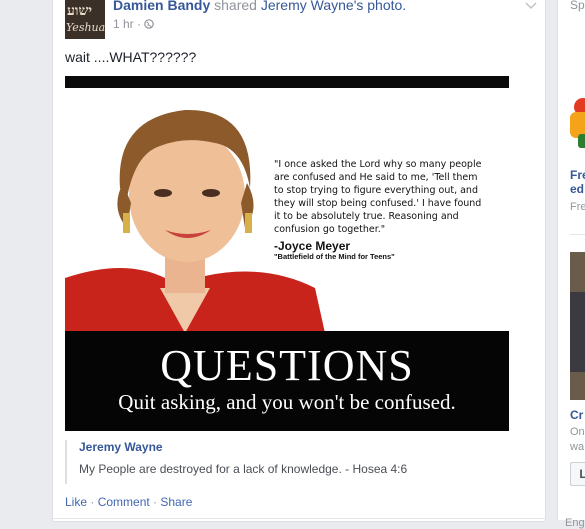  I want to click on sidebar-ad-image, so click(577, 120).